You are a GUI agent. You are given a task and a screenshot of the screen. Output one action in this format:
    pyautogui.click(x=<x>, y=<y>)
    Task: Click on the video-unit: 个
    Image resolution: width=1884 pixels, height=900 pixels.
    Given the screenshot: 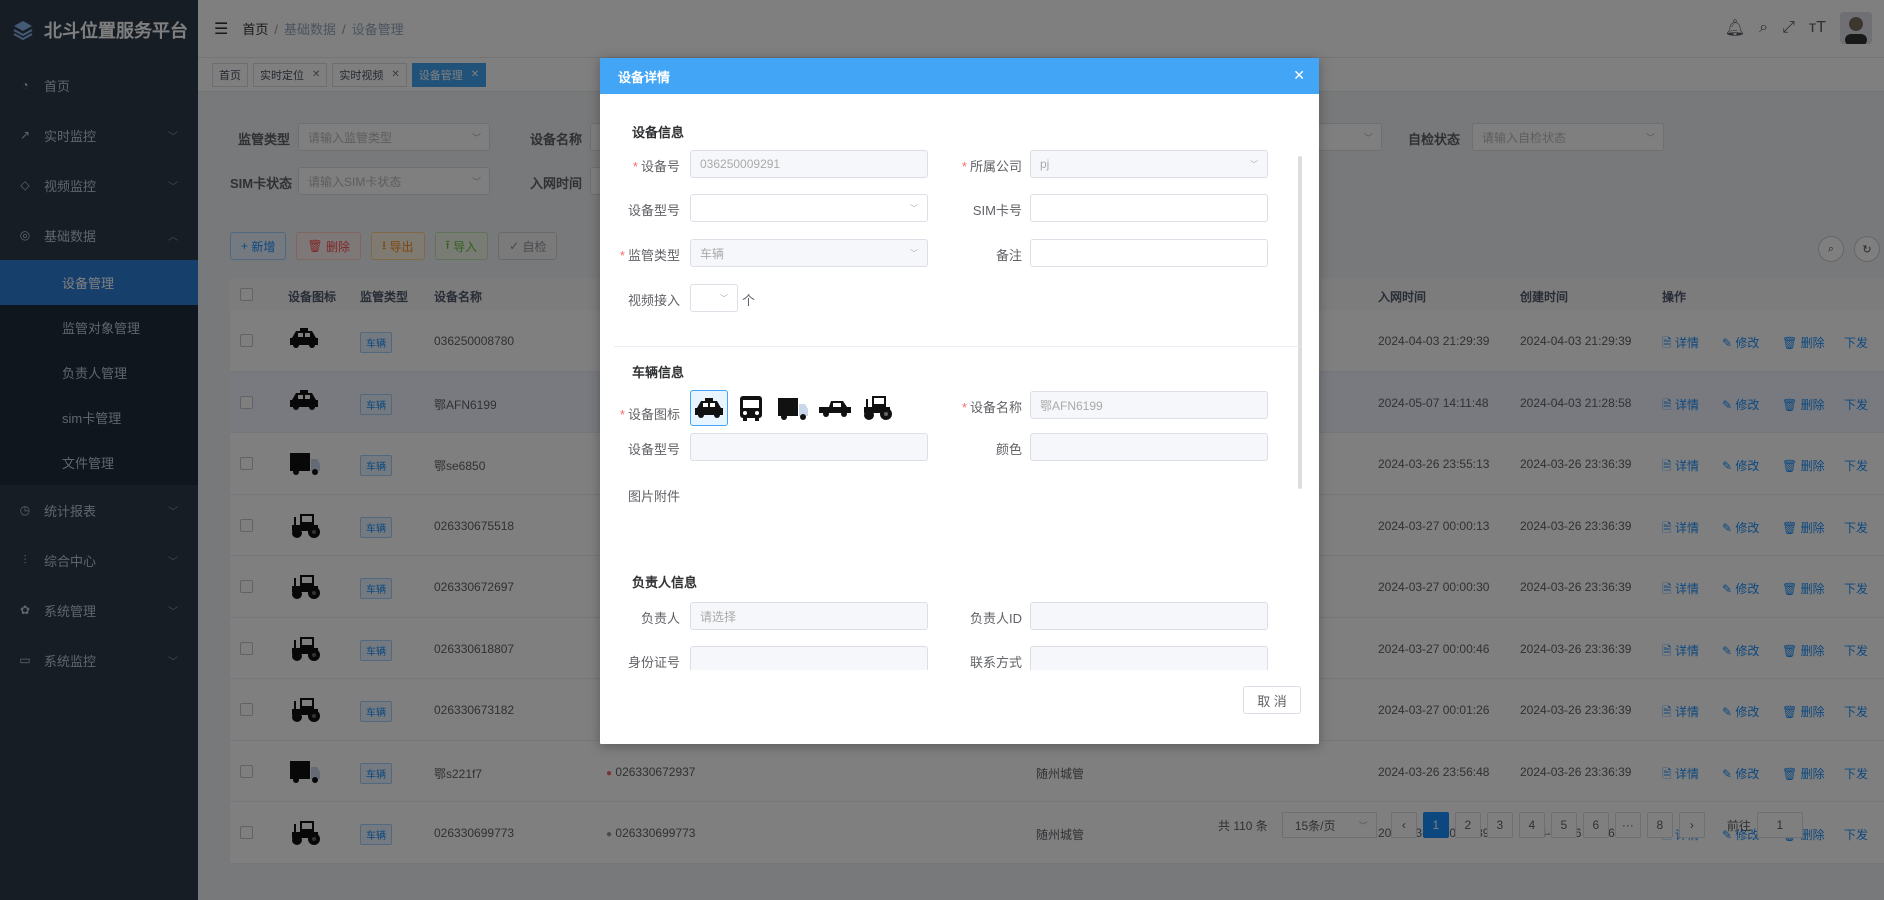 What is the action you would take?
    pyautogui.click(x=749, y=300)
    